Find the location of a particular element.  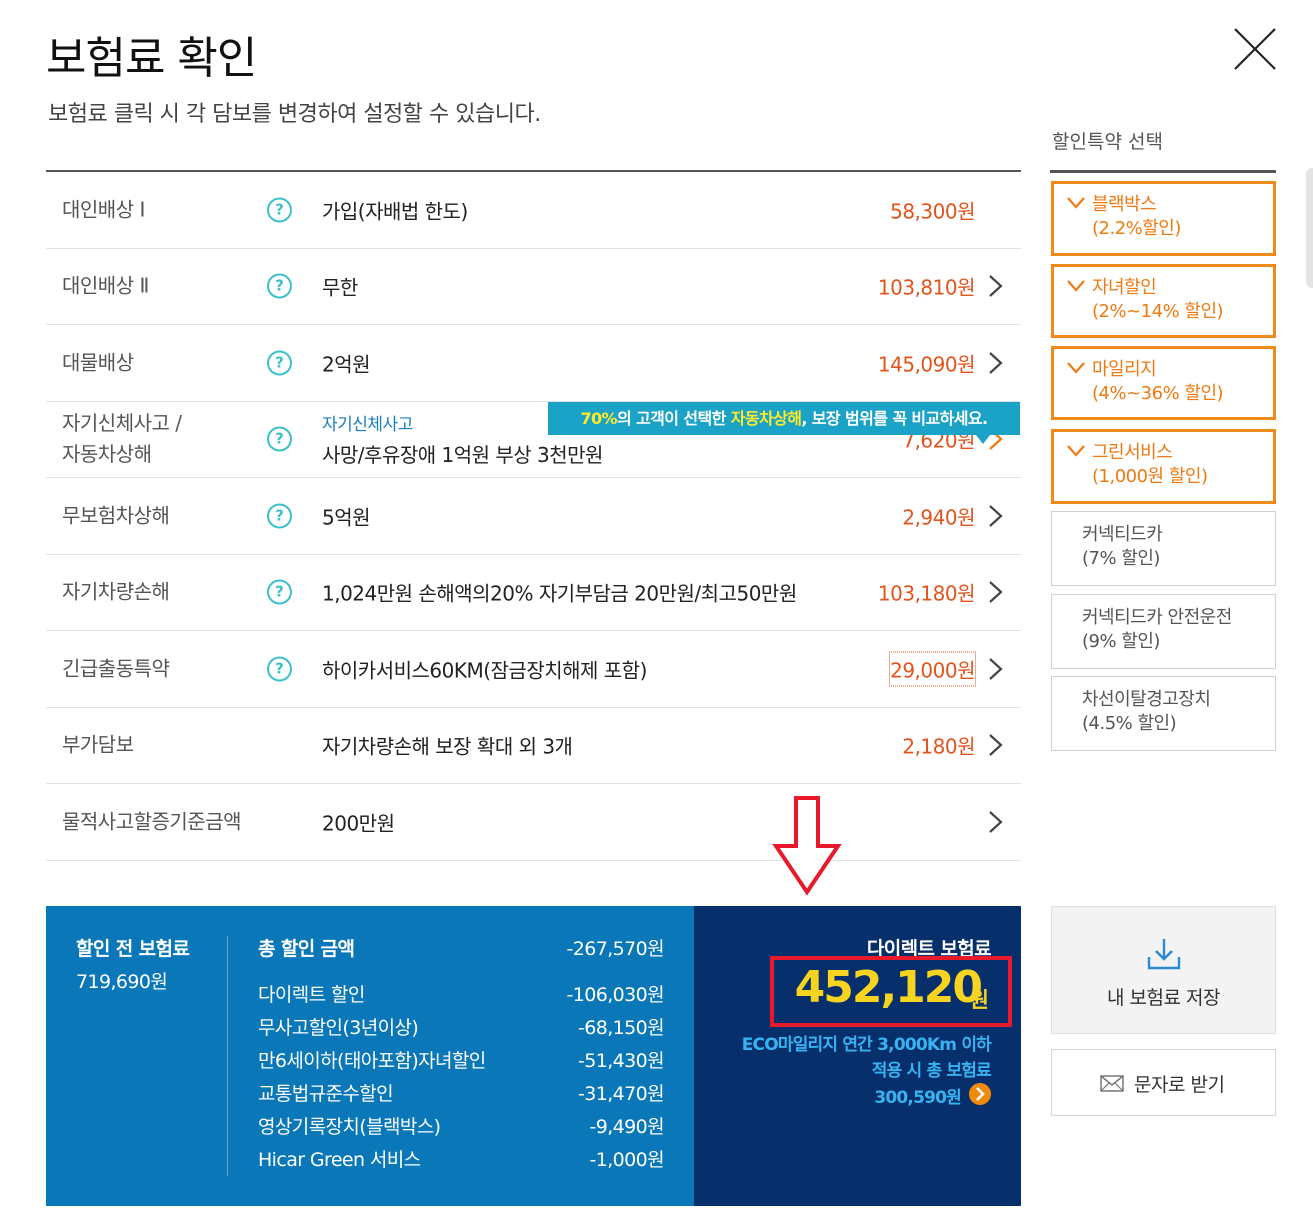

coverage-price: 58,300원 is located at coordinates (932, 209).